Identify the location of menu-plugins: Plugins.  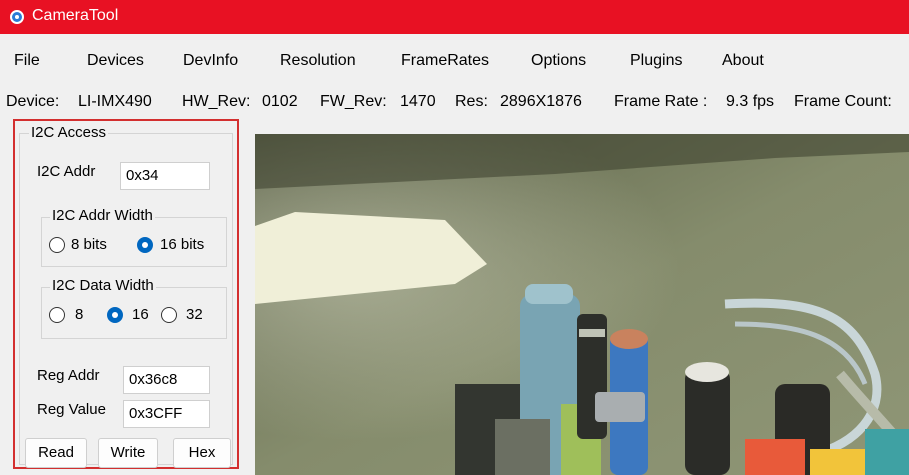
(656, 61).